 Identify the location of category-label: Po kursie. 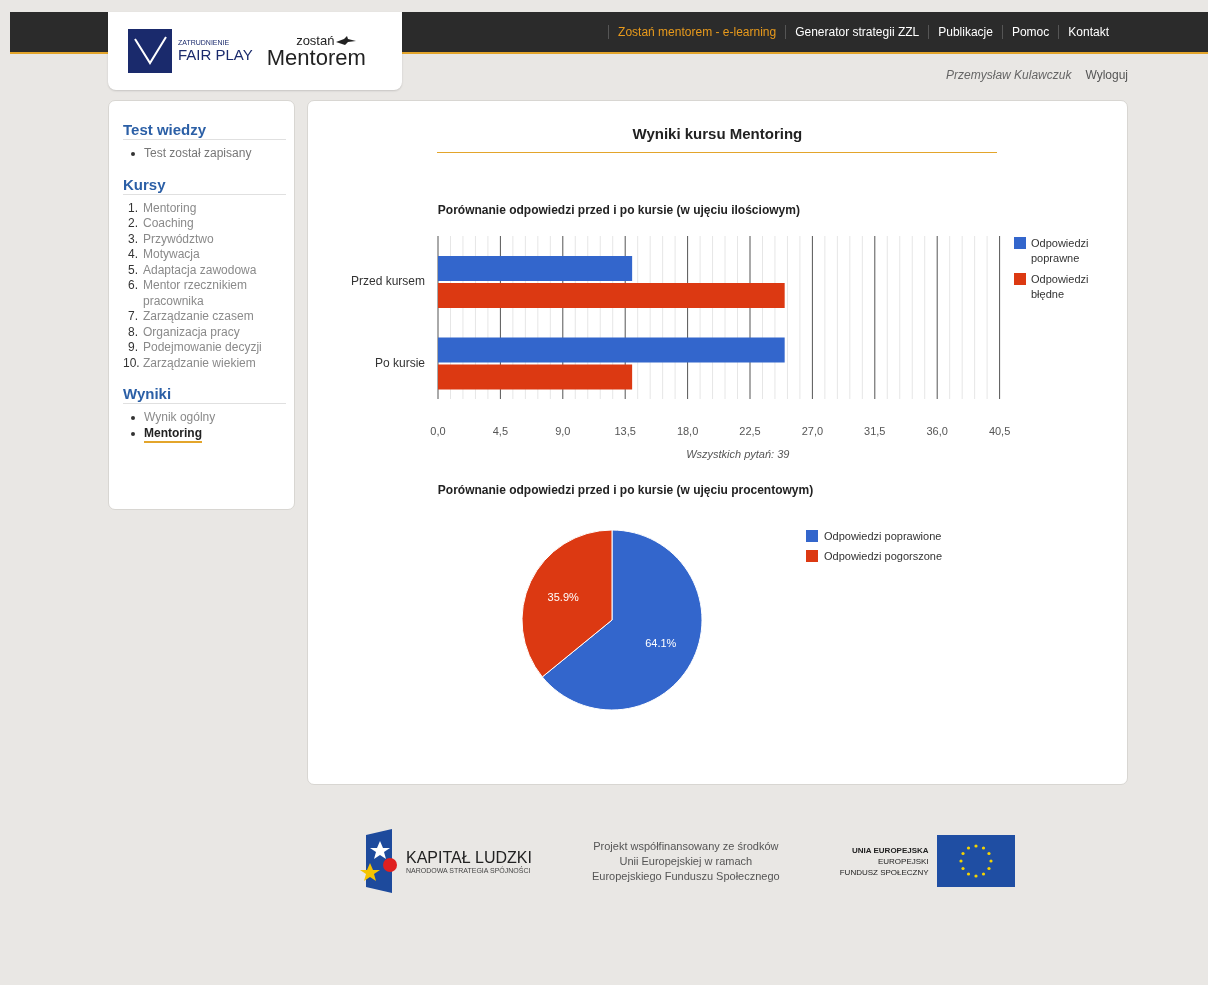
(399, 362).